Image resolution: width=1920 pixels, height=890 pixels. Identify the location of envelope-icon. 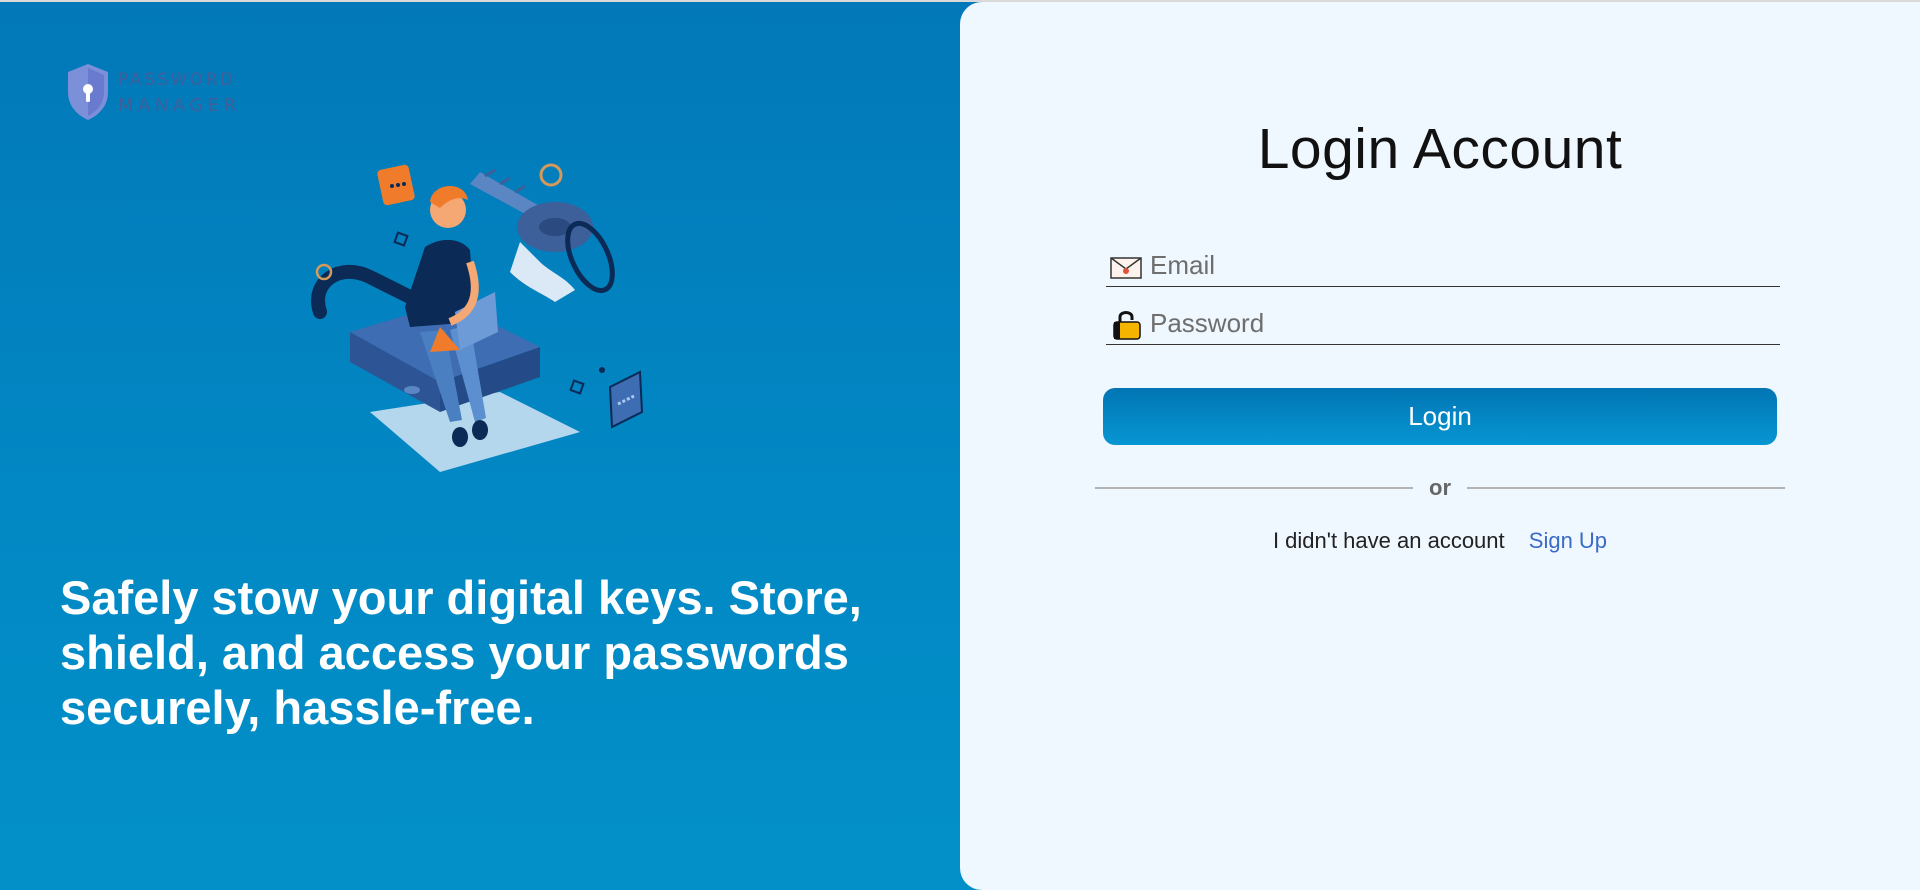
(1126, 268).